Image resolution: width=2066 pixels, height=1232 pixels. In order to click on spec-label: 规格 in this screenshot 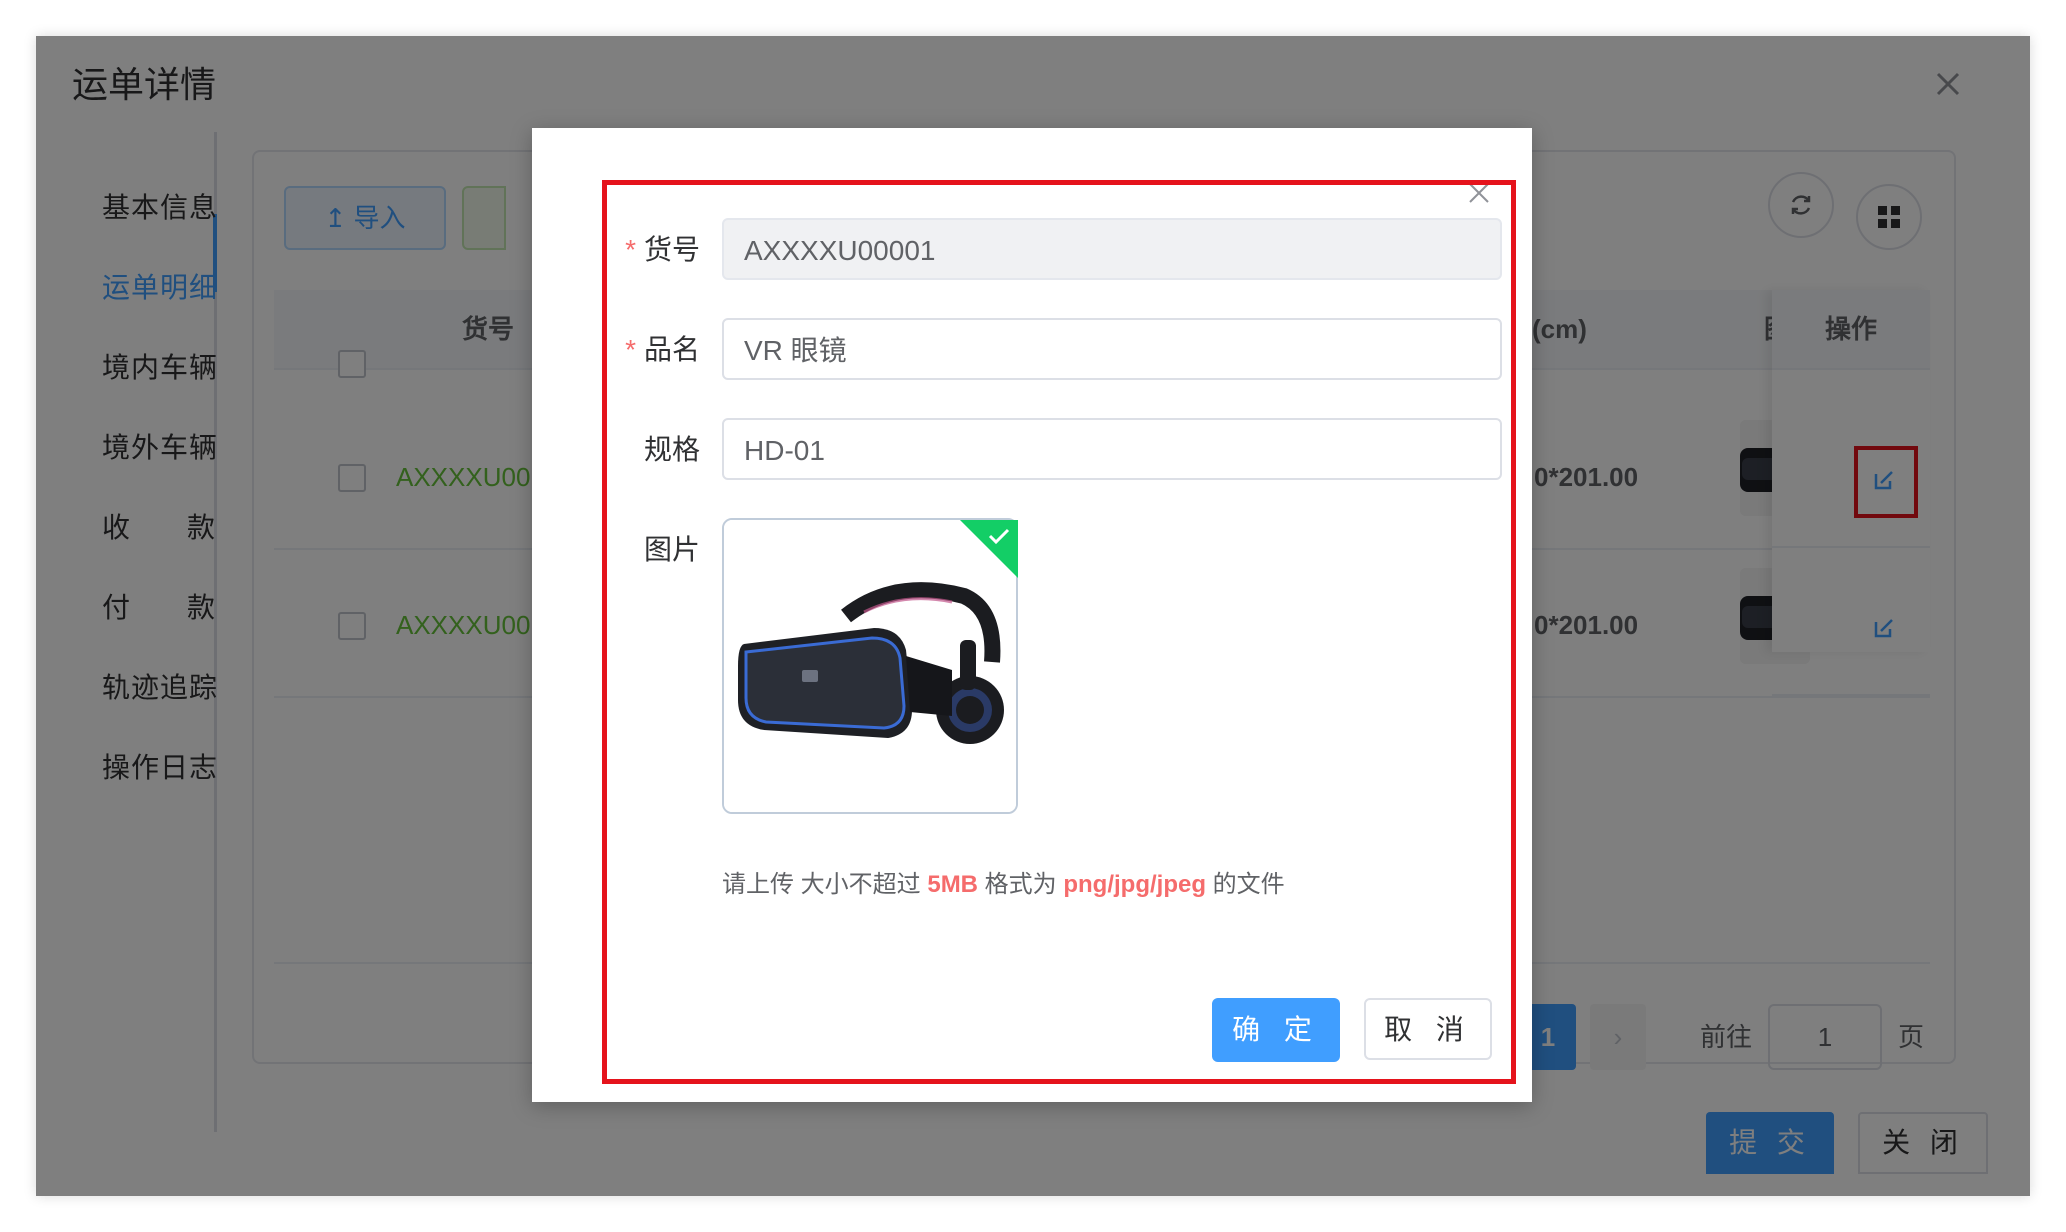, I will do `click(671, 449)`.